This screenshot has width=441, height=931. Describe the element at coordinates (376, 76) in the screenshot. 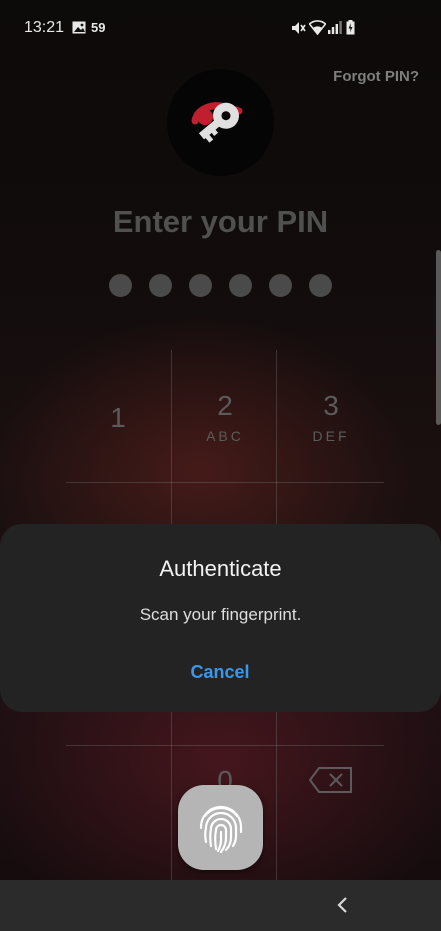

I see `forgot-pin-link: Forgot PIN?` at that location.